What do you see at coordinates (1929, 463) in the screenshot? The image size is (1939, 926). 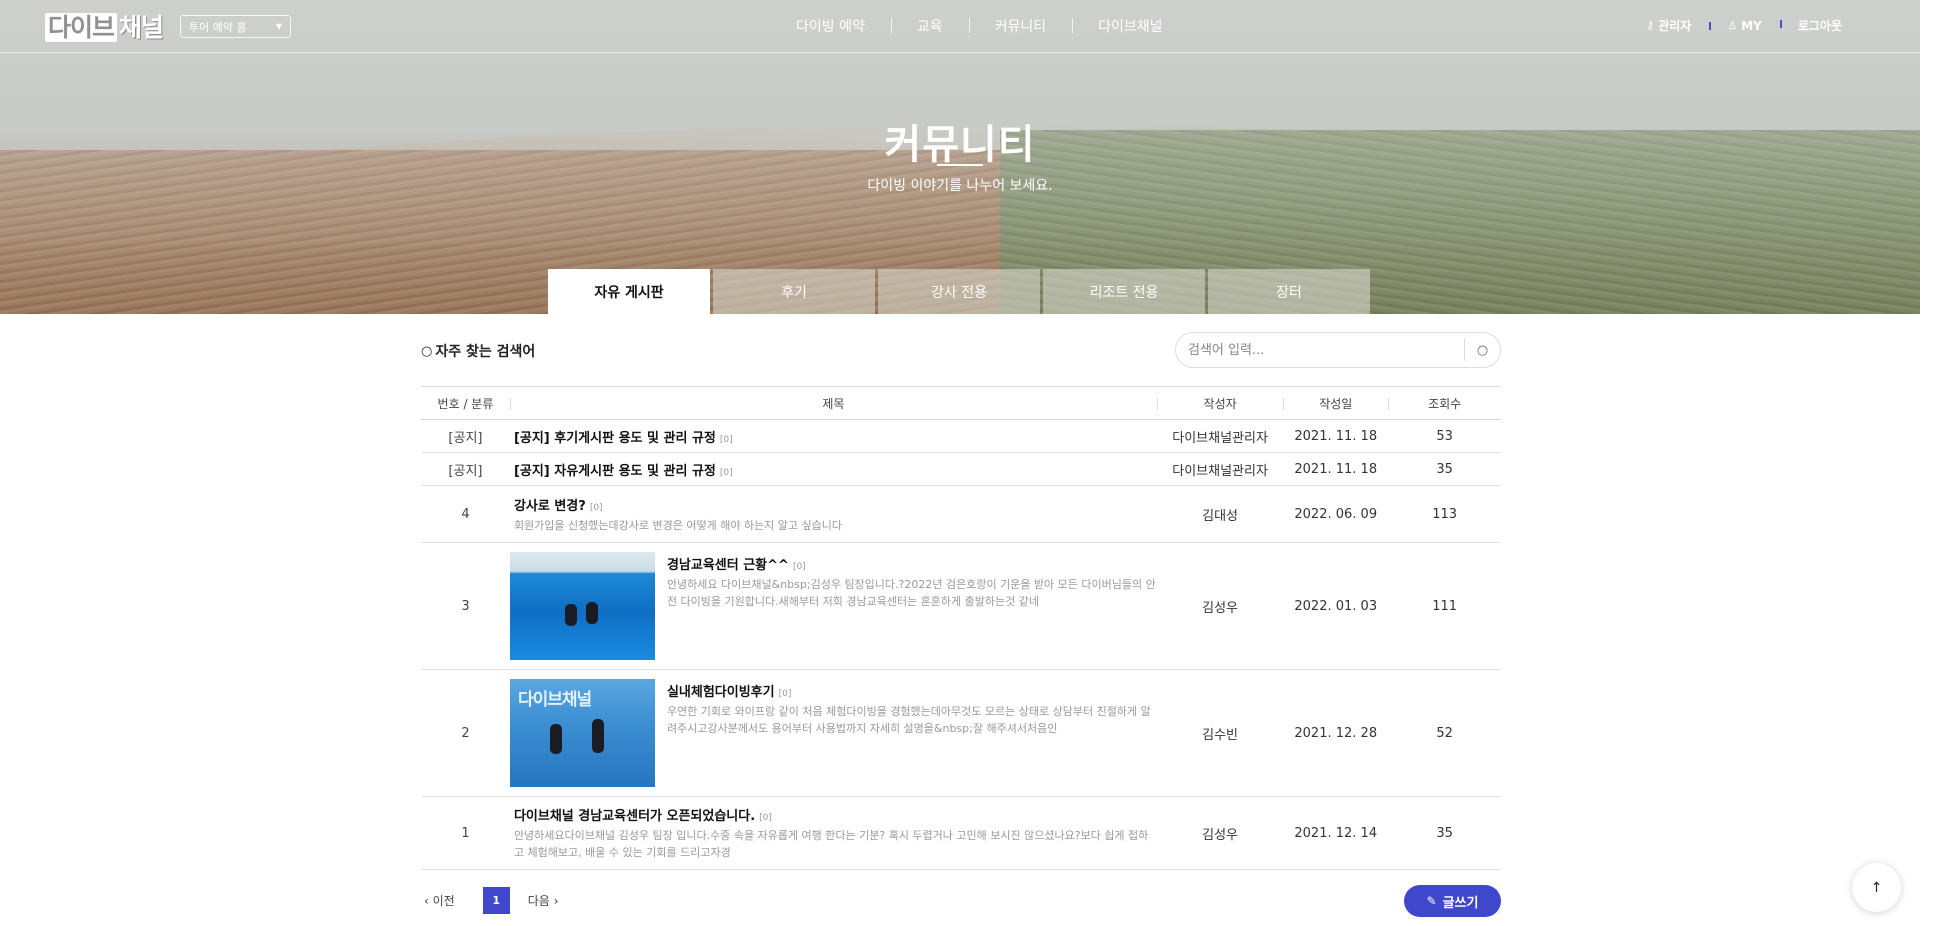 I see `scrollbar-area` at bounding box center [1929, 463].